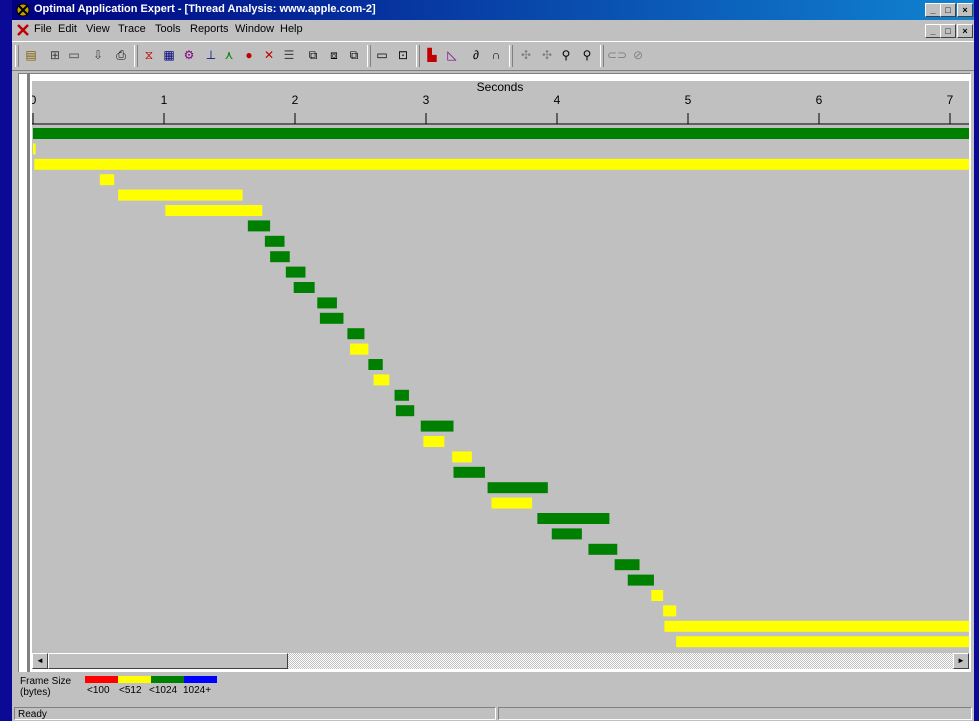 This screenshot has width=979, height=721. I want to click on horizontal-scrollbar: ◄ ►, so click(500, 661).